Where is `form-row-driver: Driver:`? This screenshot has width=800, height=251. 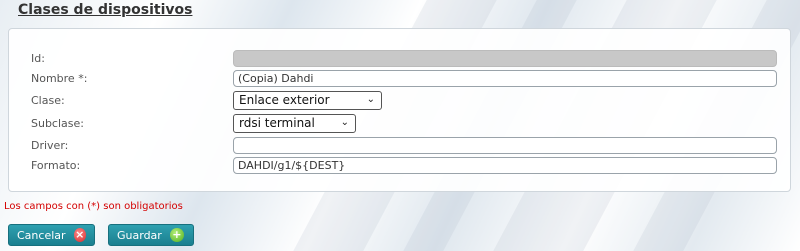 form-row-driver: Driver: is located at coordinates (399, 146).